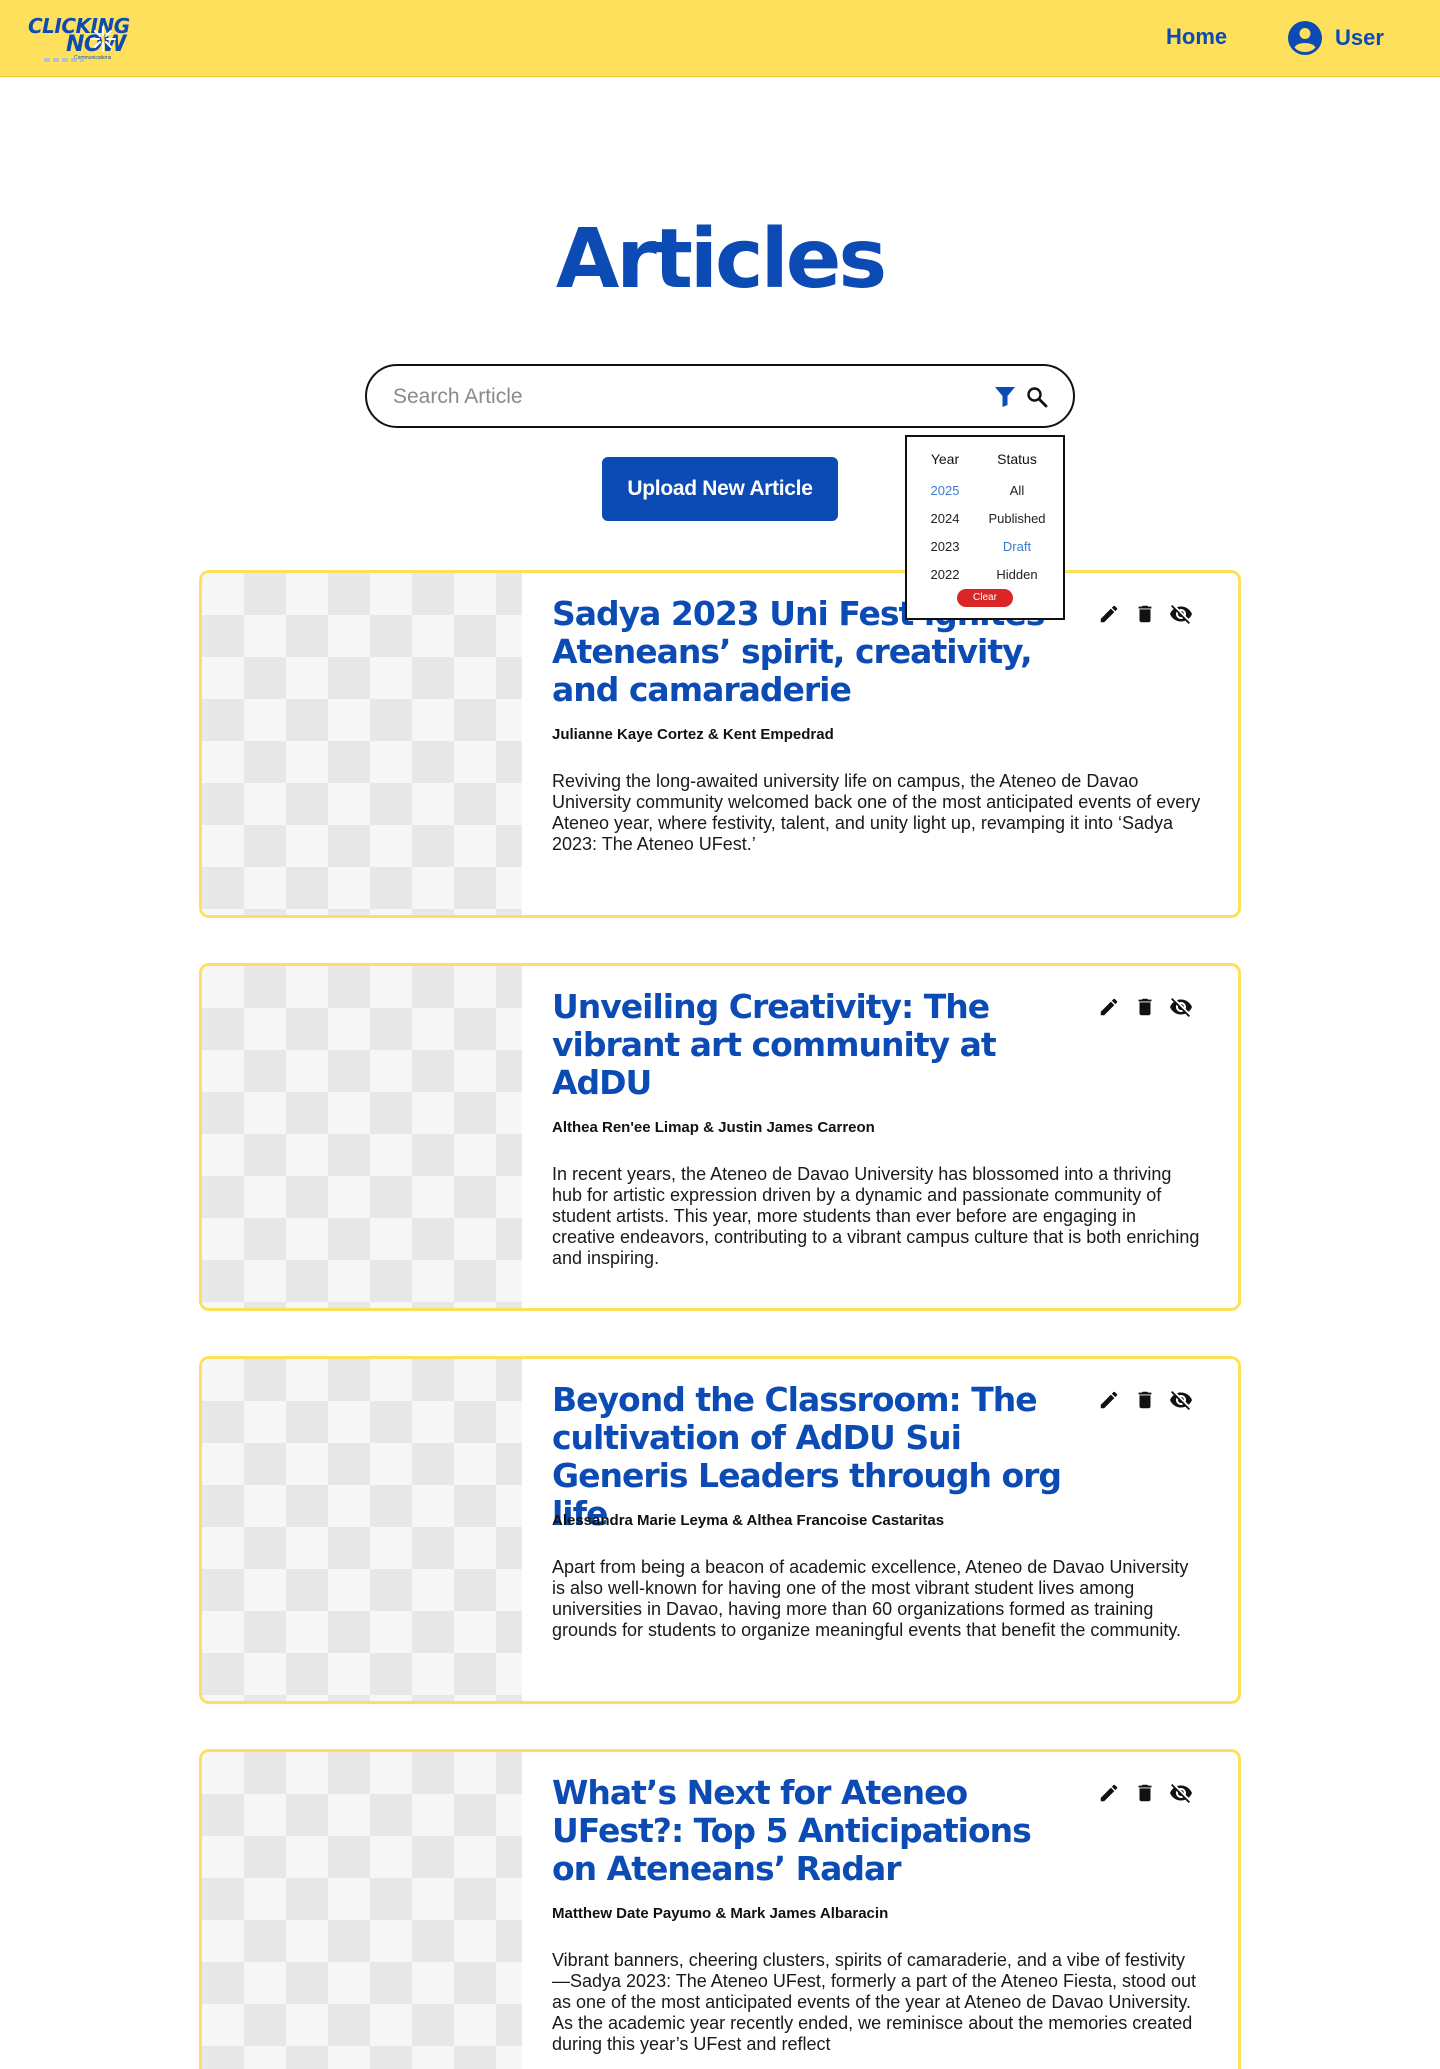  Describe the element at coordinates (1359, 37) in the screenshot. I see `nav-user-label: User` at that location.